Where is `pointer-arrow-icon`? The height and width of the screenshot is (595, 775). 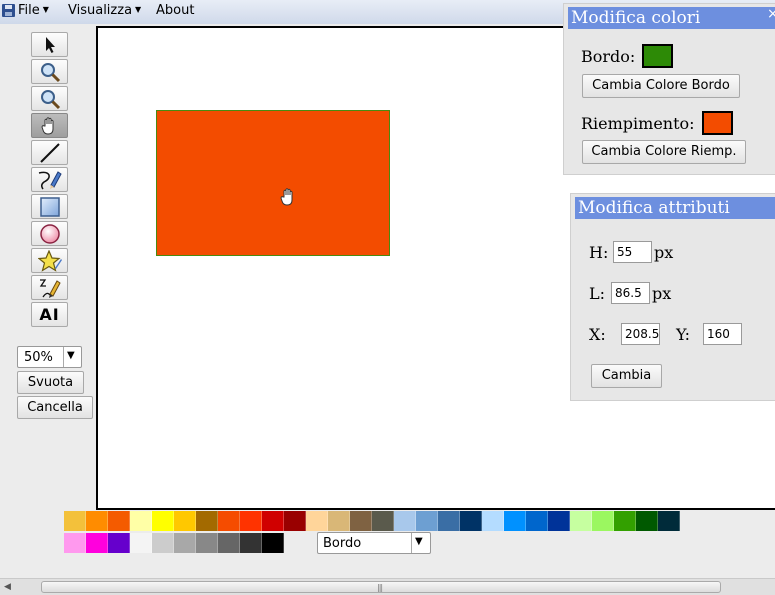
pointer-arrow-icon is located at coordinates (50, 44).